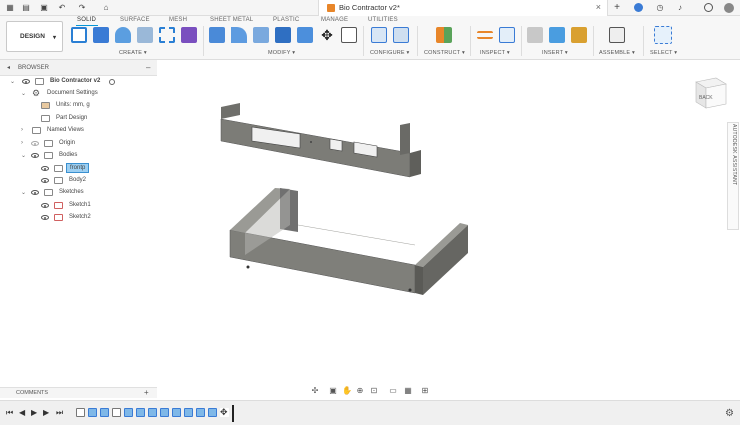 This screenshot has width=740, height=425. I want to click on view-cube: BACK, so click(710, 92).